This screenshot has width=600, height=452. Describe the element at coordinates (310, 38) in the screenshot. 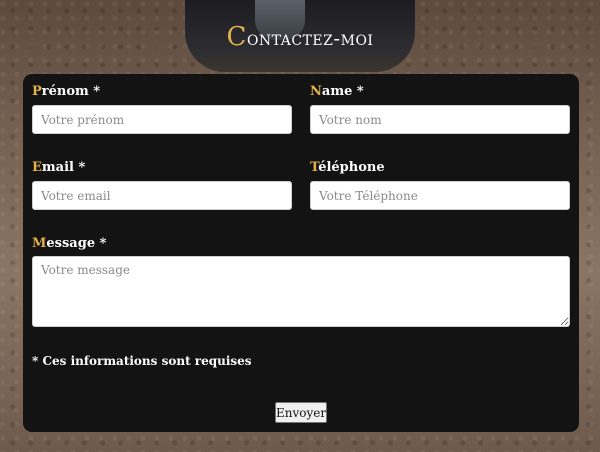

I see `page-title-rest: ontactez-moi` at that location.